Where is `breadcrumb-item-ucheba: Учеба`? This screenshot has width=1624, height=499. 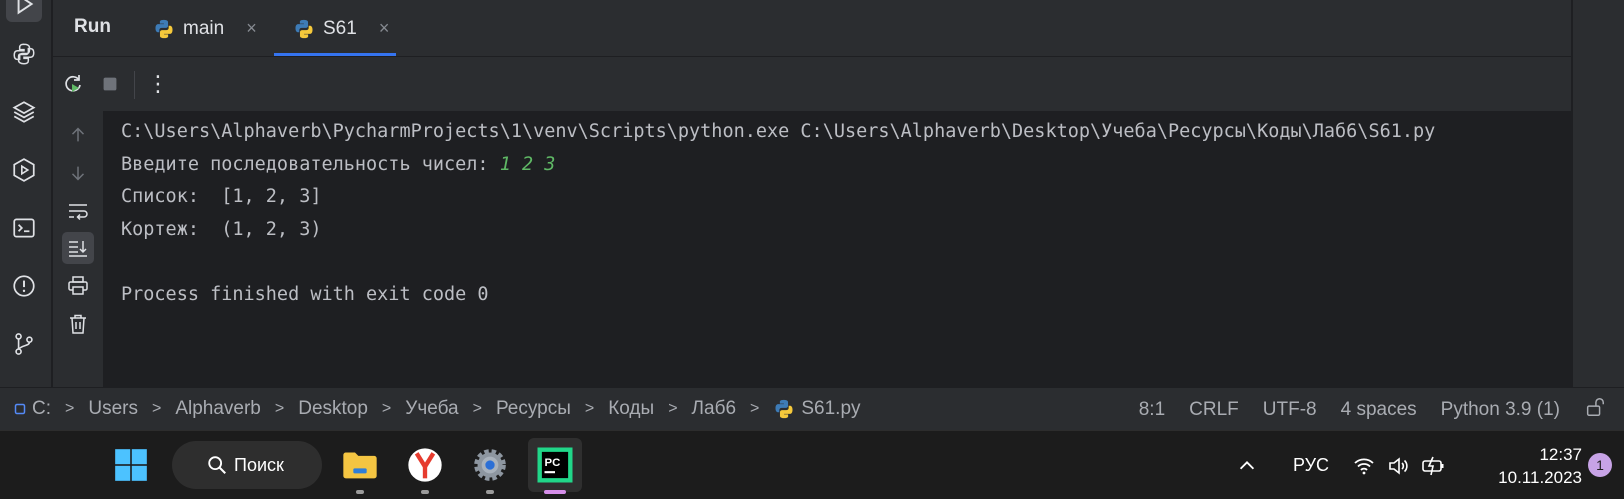
breadcrumb-item-ucheba: Учеба is located at coordinates (431, 409).